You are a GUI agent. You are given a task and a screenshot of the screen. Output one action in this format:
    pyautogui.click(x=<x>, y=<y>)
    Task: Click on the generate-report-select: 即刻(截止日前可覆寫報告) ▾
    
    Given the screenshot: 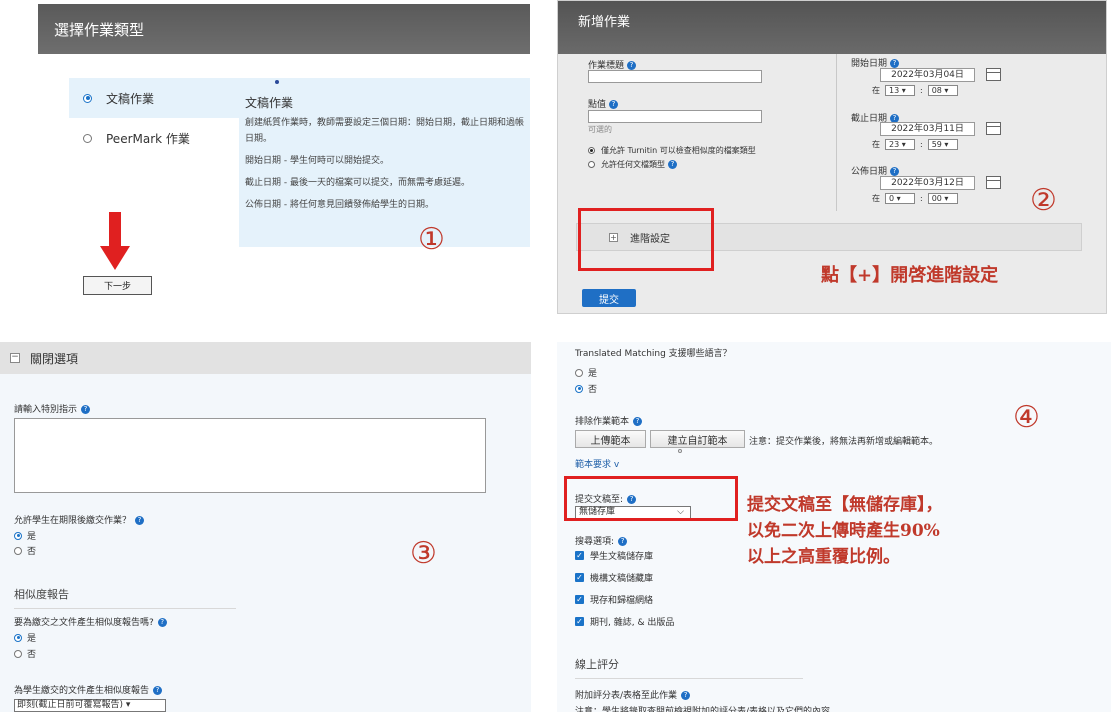 What is the action you would take?
    pyautogui.click(x=90, y=705)
    